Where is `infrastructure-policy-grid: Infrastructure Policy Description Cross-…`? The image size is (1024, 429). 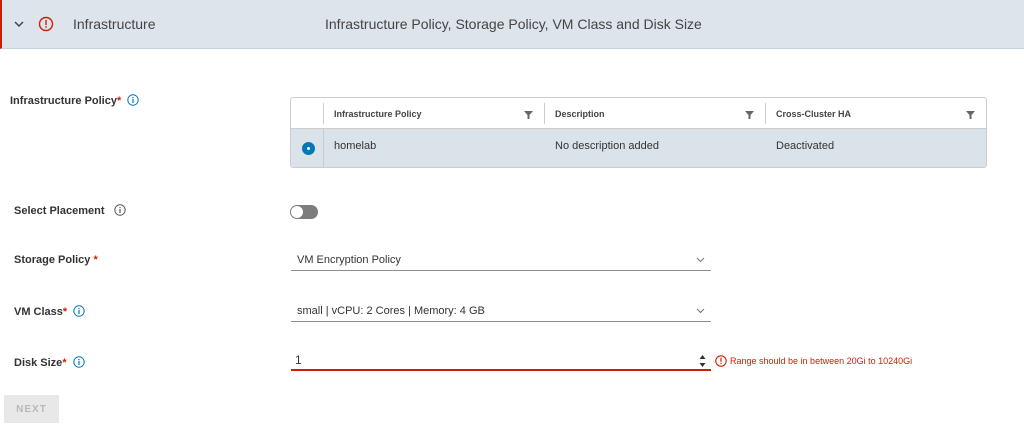 infrastructure-policy-grid: Infrastructure Policy Description Cross-… is located at coordinates (638, 132).